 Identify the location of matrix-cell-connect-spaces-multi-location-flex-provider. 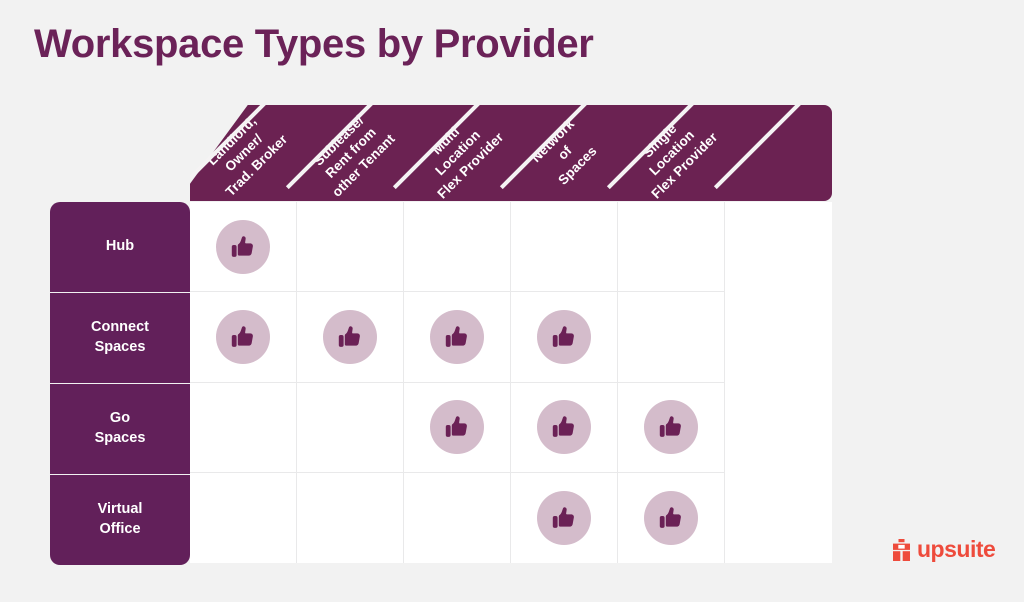
(457, 337).